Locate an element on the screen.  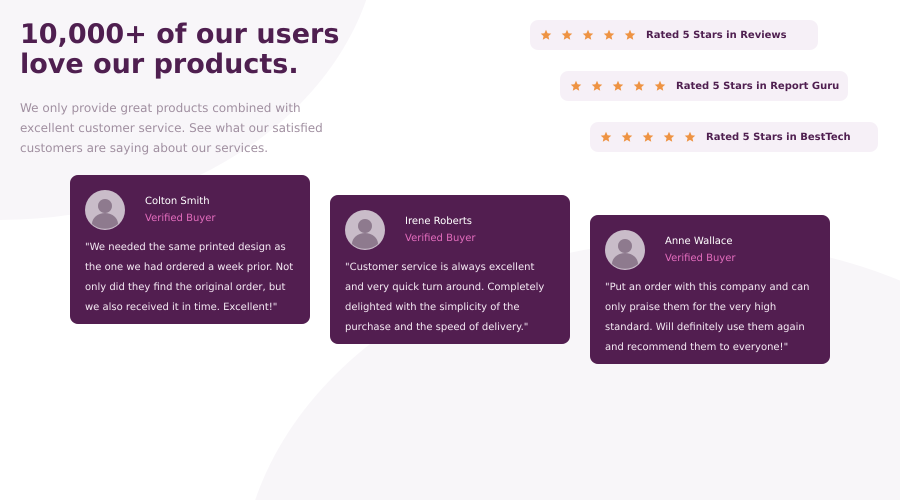
testimonial-quote: "Put an order with this company and can only praise them for the very high standard. Will definitely use them again and recommend them to everyone!" is located at coordinates (707, 318).